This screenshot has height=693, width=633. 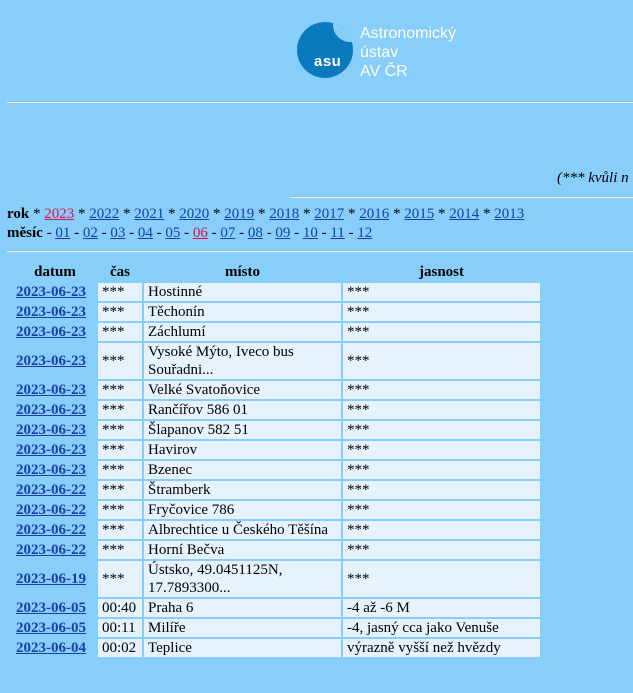 What do you see at coordinates (462, 197) in the screenshot?
I see `divider-note` at bounding box center [462, 197].